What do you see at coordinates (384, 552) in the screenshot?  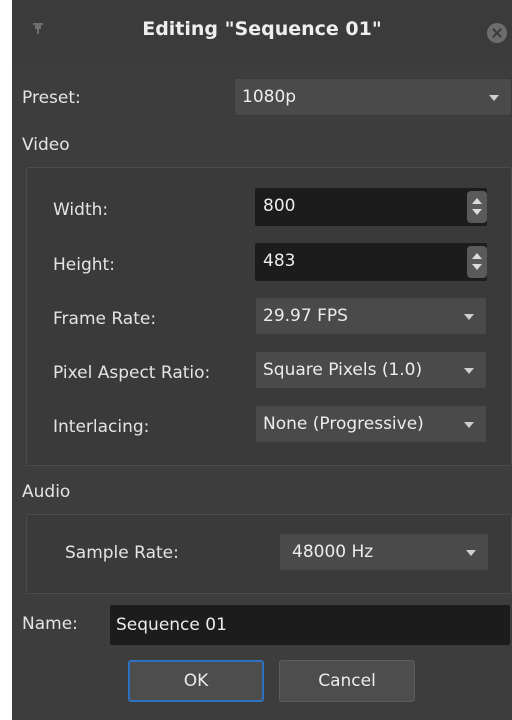 I see `sample-rate-dropdown: 48000 Hz` at bounding box center [384, 552].